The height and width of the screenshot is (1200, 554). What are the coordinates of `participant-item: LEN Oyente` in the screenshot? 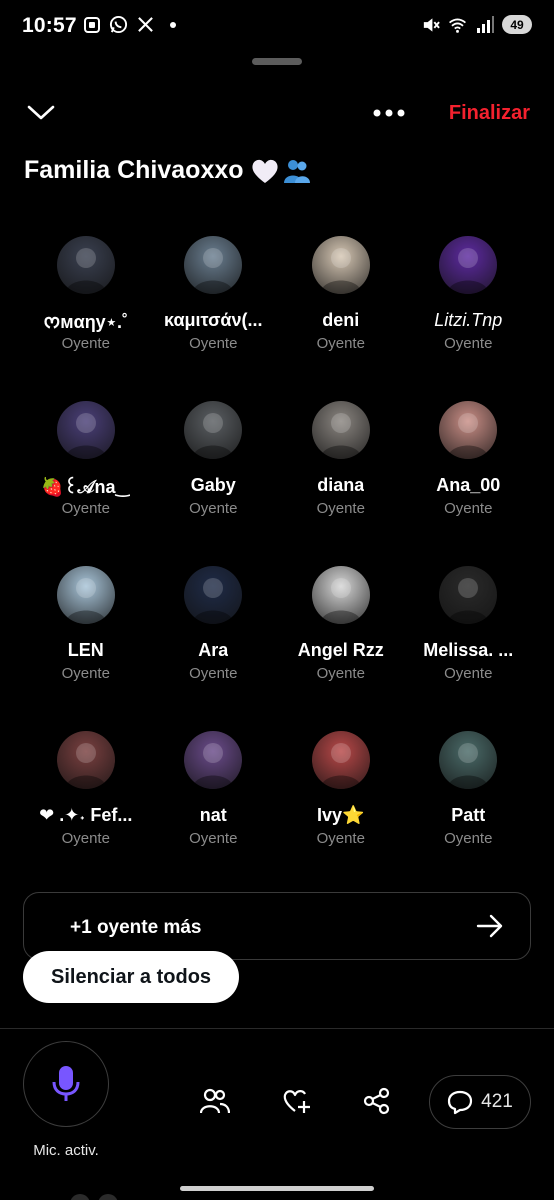 It's located at (86, 648).